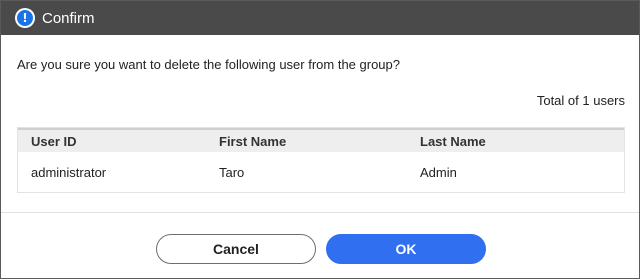  I want to click on dialog-titlebar: ! Confirm, so click(320, 18).